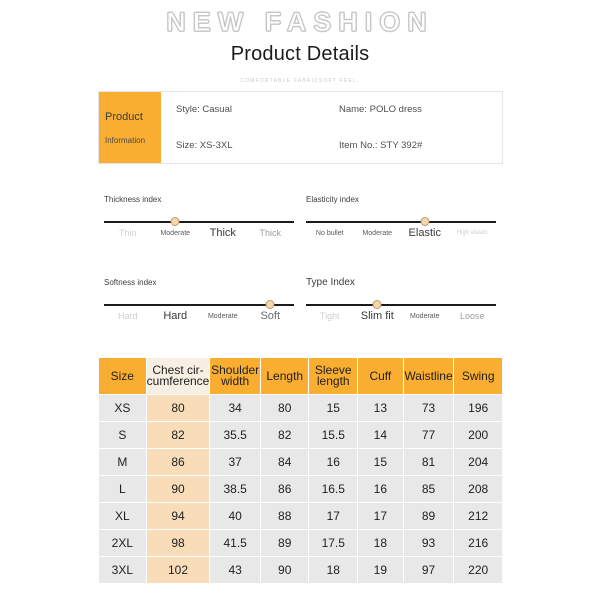 The image size is (600, 600). I want to click on cell-size: XS, so click(122, 408).